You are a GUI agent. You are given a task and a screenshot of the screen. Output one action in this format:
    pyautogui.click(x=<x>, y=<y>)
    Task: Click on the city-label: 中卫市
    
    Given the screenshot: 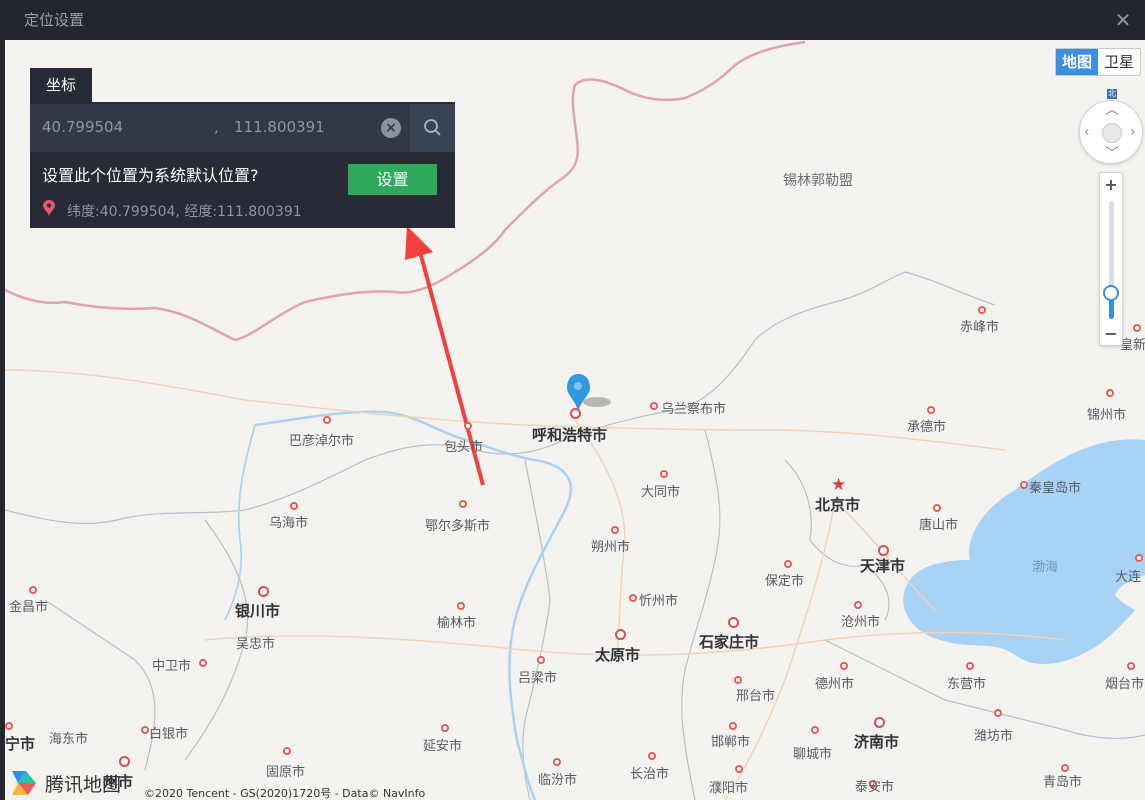 What is the action you would take?
    pyautogui.click(x=172, y=666)
    